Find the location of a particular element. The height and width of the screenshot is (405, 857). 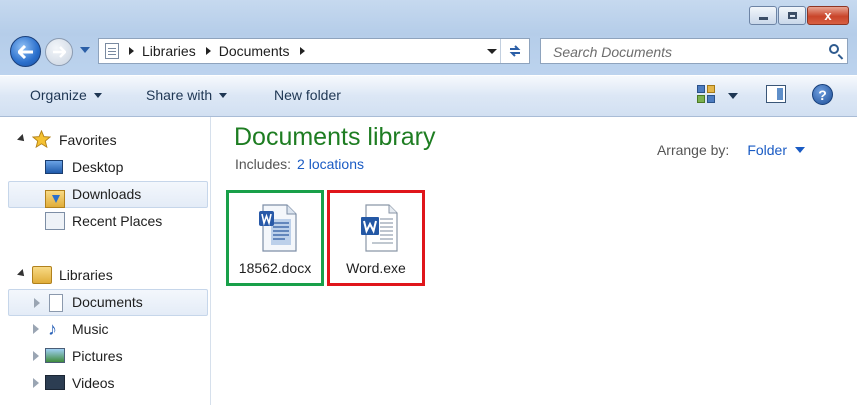

nav-downloads-label: Downloads is located at coordinates (107, 194).